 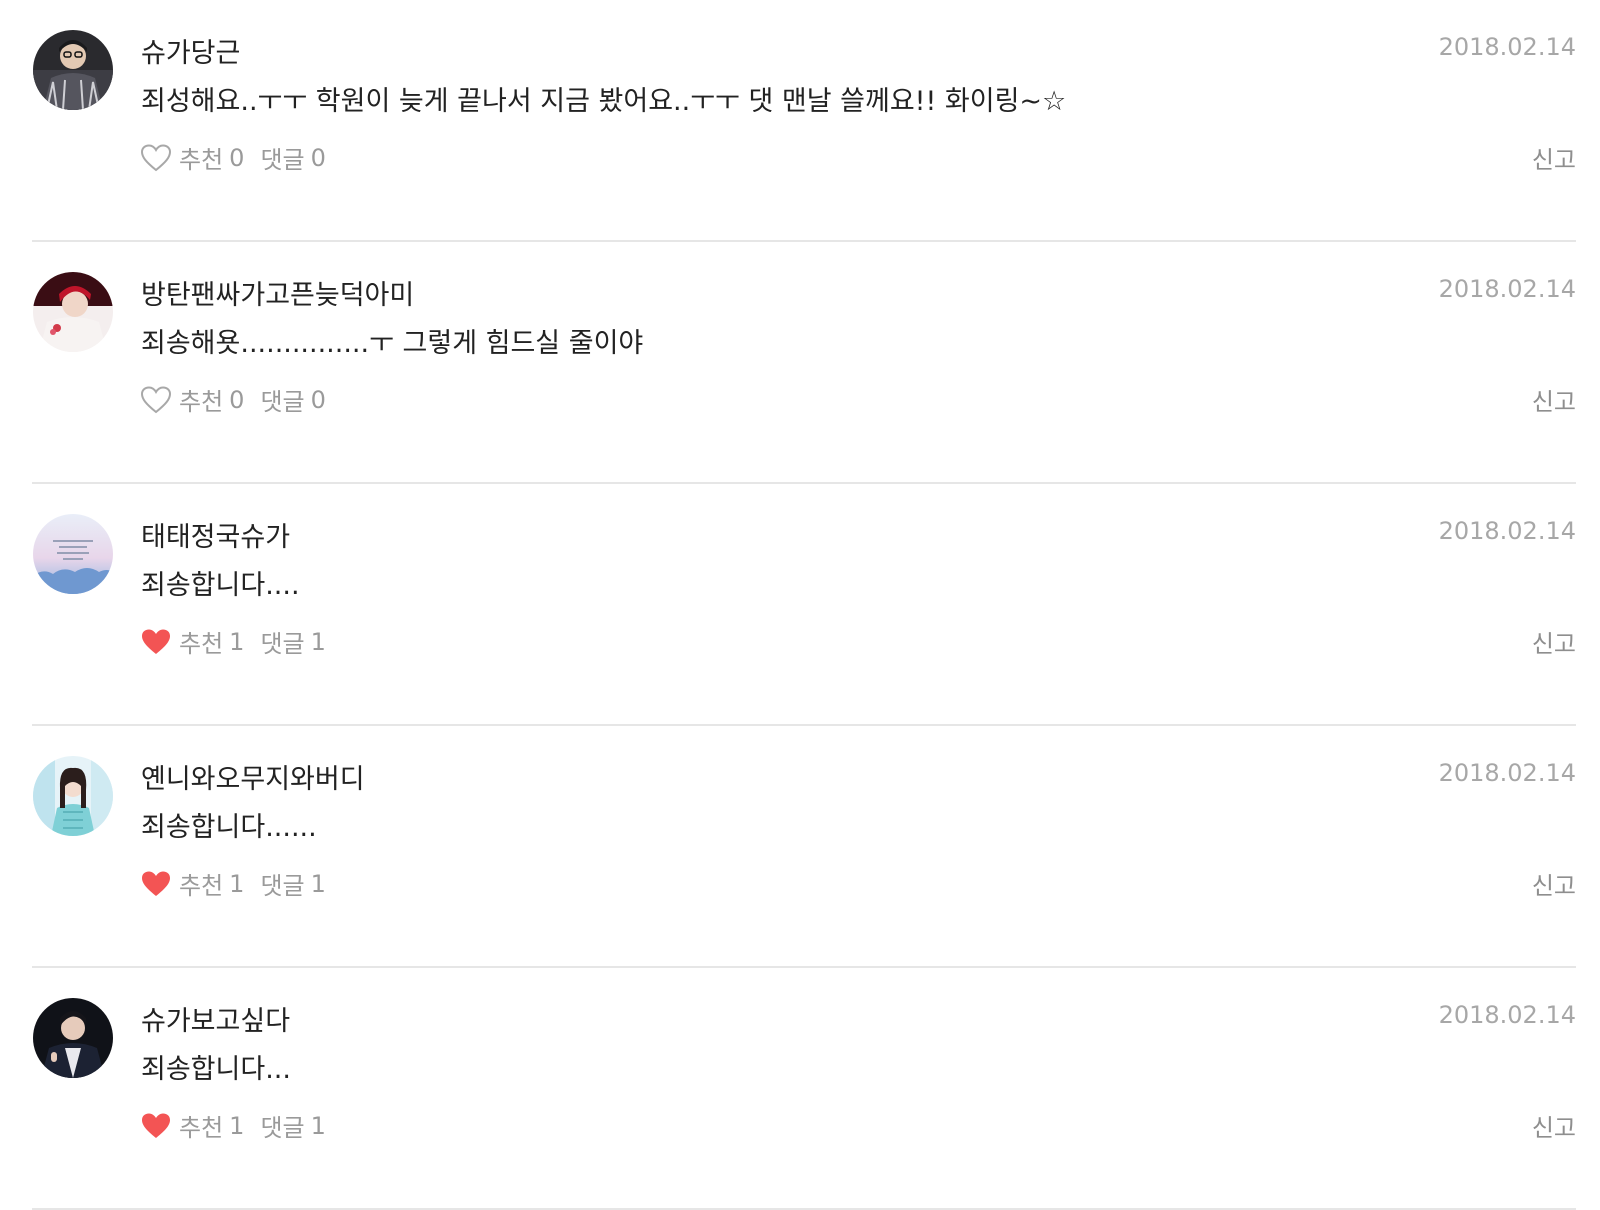 What do you see at coordinates (277, 292) in the screenshot?
I see `comment-username: 방탄팬싸가고픈늦덕아미` at bounding box center [277, 292].